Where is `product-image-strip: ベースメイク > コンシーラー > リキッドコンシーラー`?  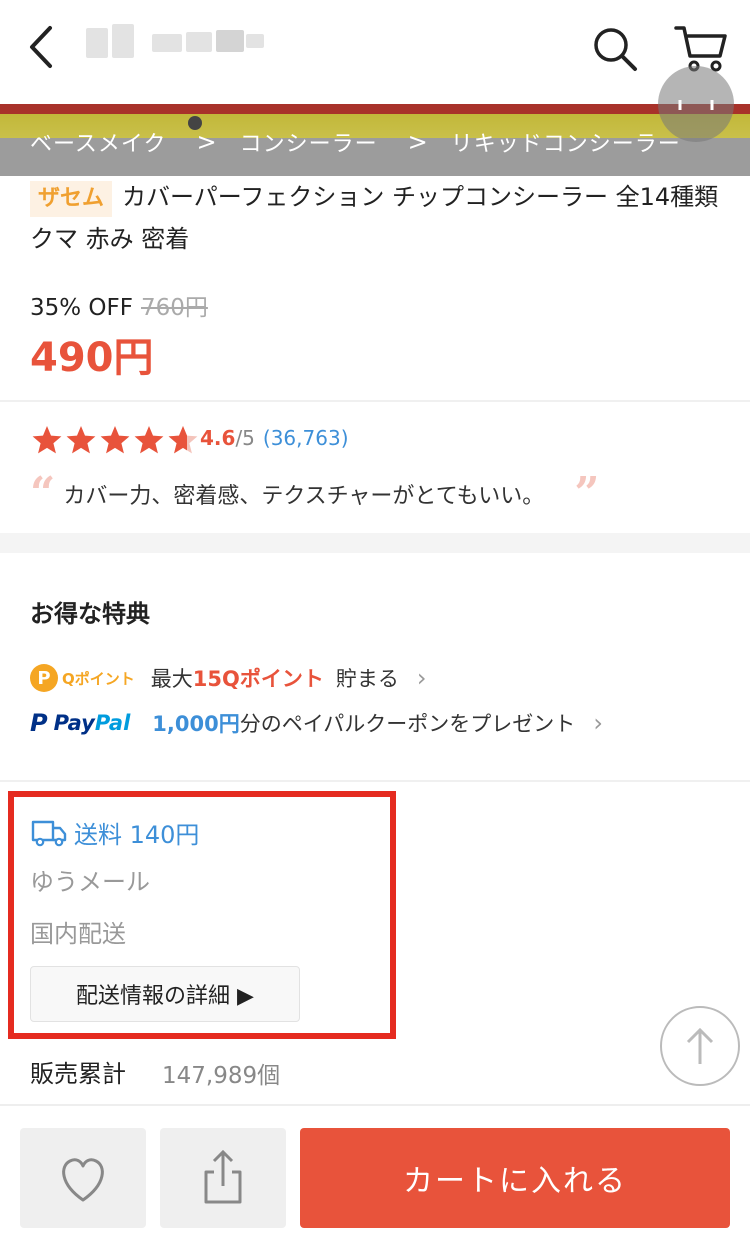 product-image-strip: ベースメイク > コンシーラー > リキッドコンシーラー is located at coordinates (375, 140).